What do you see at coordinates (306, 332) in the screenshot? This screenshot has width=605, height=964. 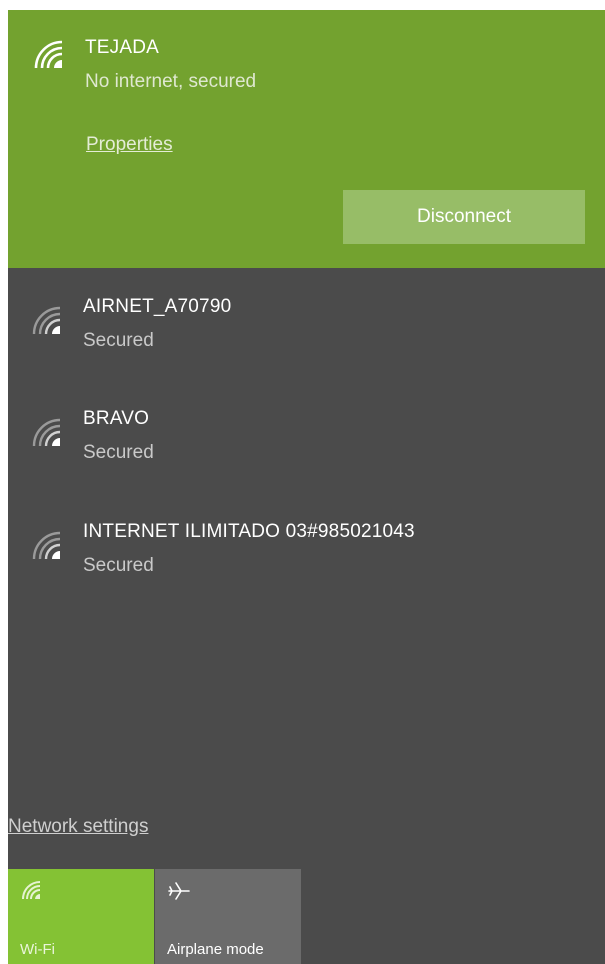 I see `network-item-airnet: AIRNET_A70790 Secured` at bounding box center [306, 332].